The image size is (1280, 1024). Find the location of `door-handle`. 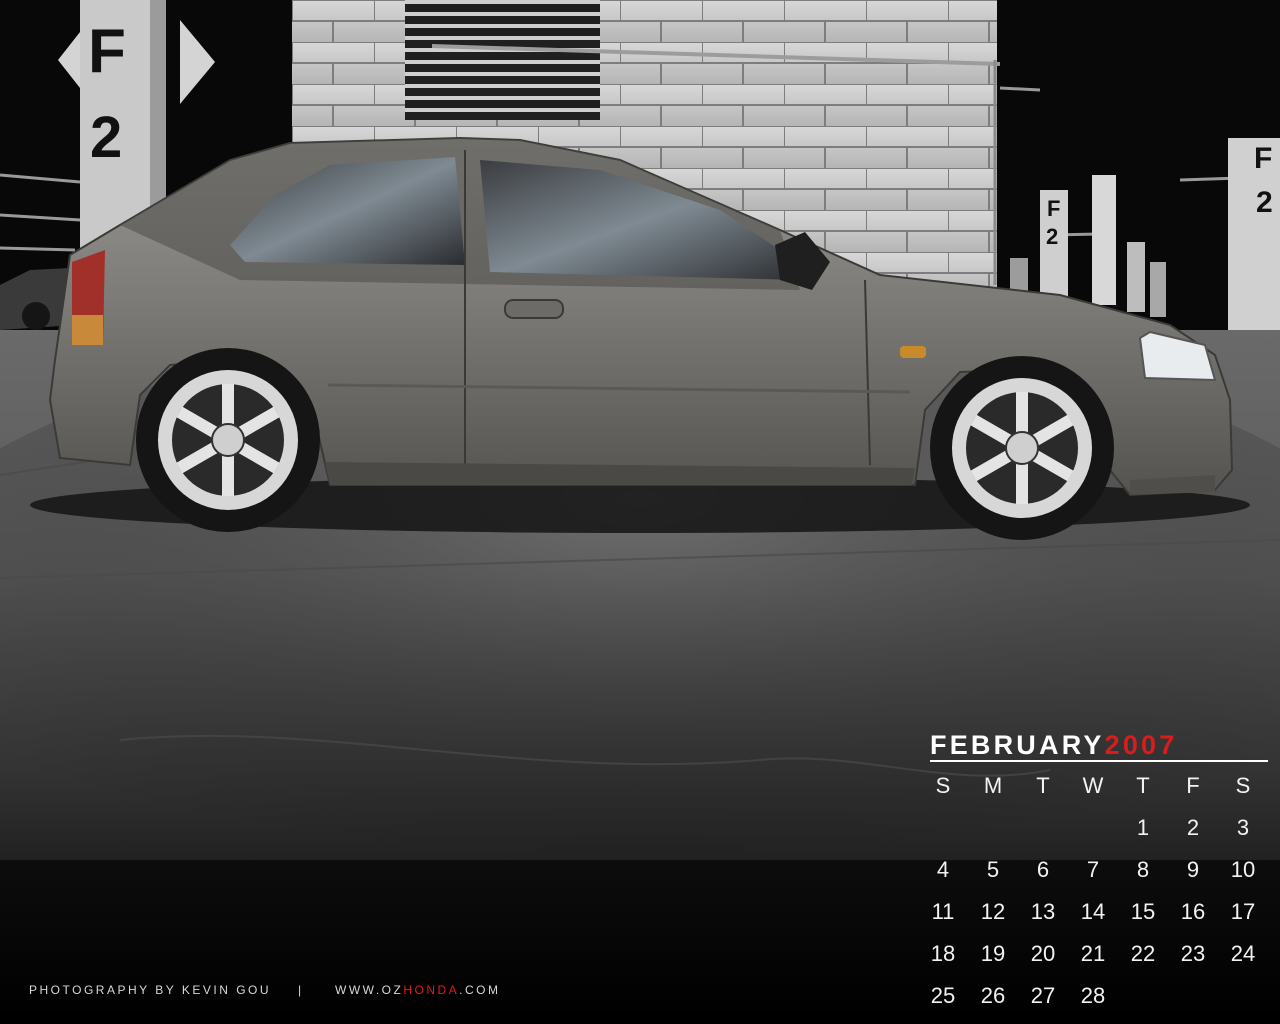

door-handle is located at coordinates (534, 309).